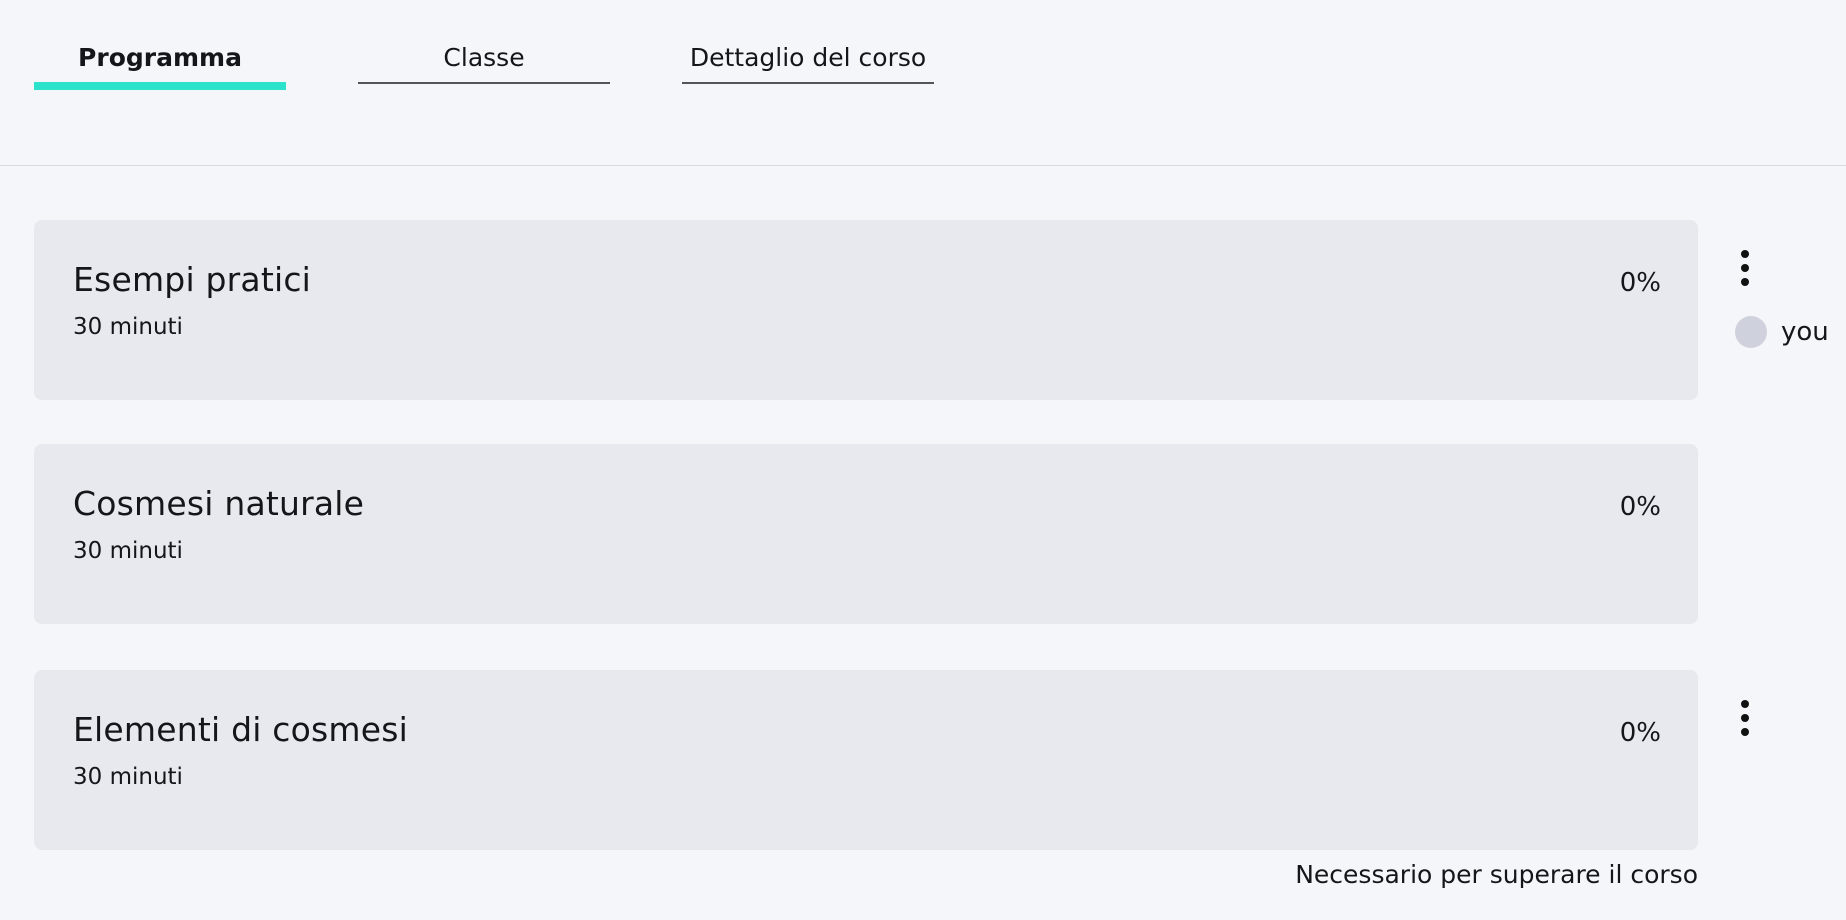  I want to click on tab-label: Programma, so click(160, 57).